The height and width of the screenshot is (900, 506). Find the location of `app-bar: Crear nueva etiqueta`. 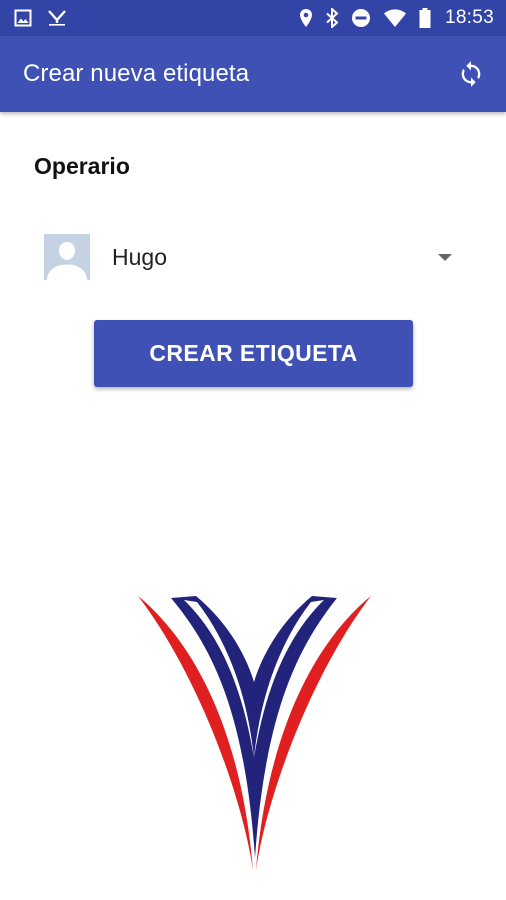

app-bar: Crear nueva etiqueta is located at coordinates (253, 74).